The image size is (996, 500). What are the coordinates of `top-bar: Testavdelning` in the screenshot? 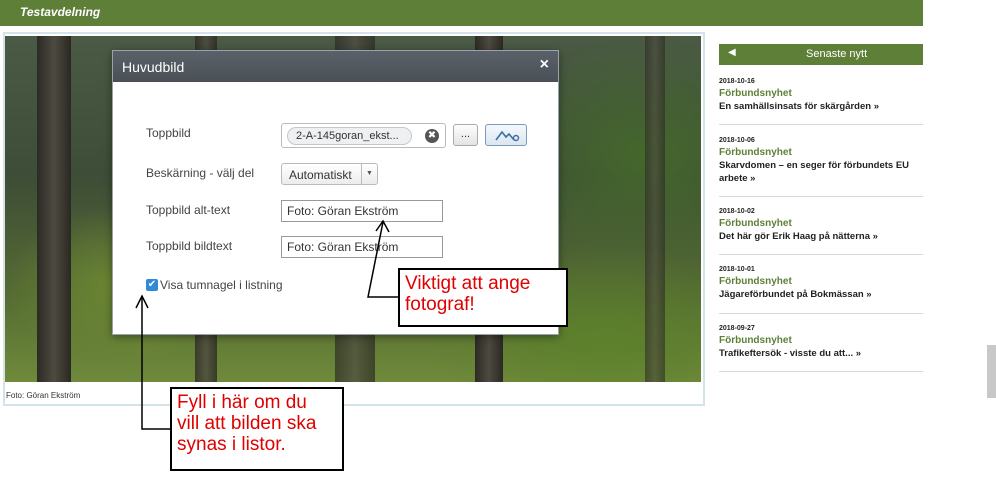 It's located at (461, 13).